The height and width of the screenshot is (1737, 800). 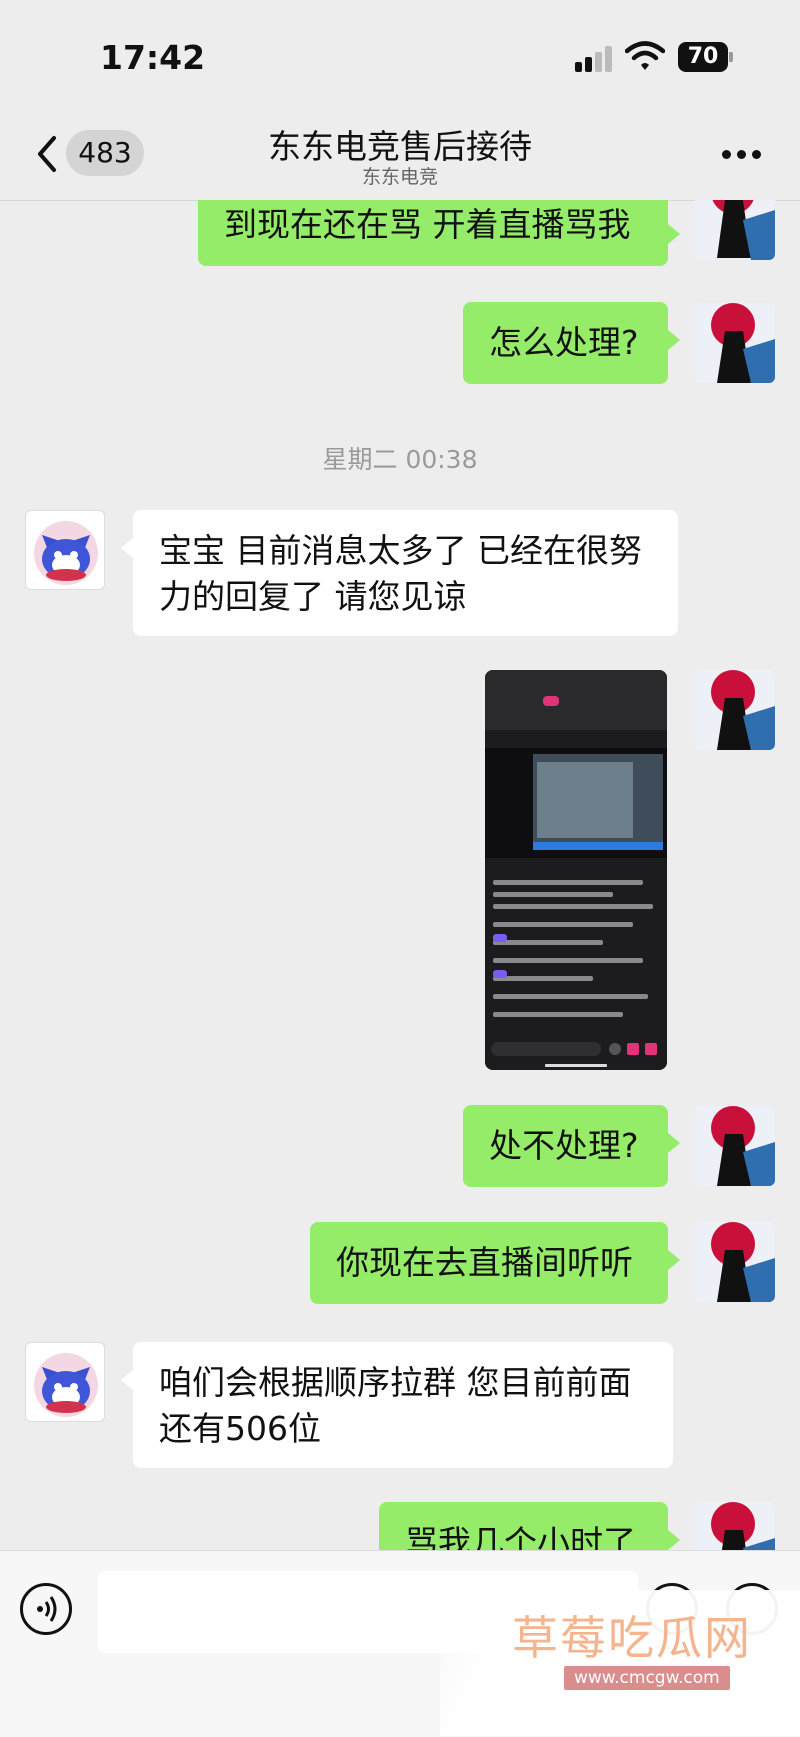 I want to click on message-text: 你现在去直播间听听, so click(x=484, y=1262).